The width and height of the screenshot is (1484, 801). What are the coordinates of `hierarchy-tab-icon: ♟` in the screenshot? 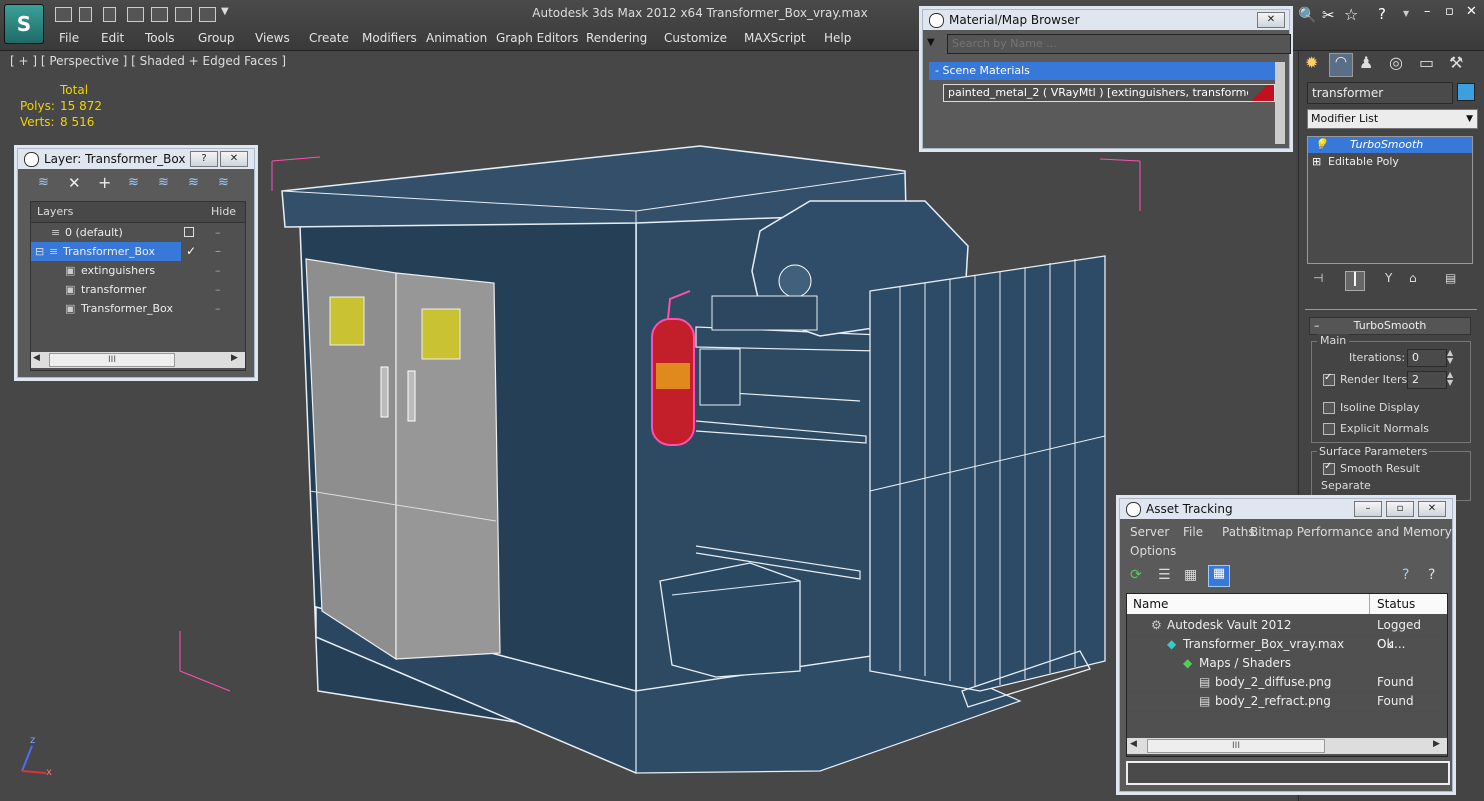 It's located at (1366, 62).